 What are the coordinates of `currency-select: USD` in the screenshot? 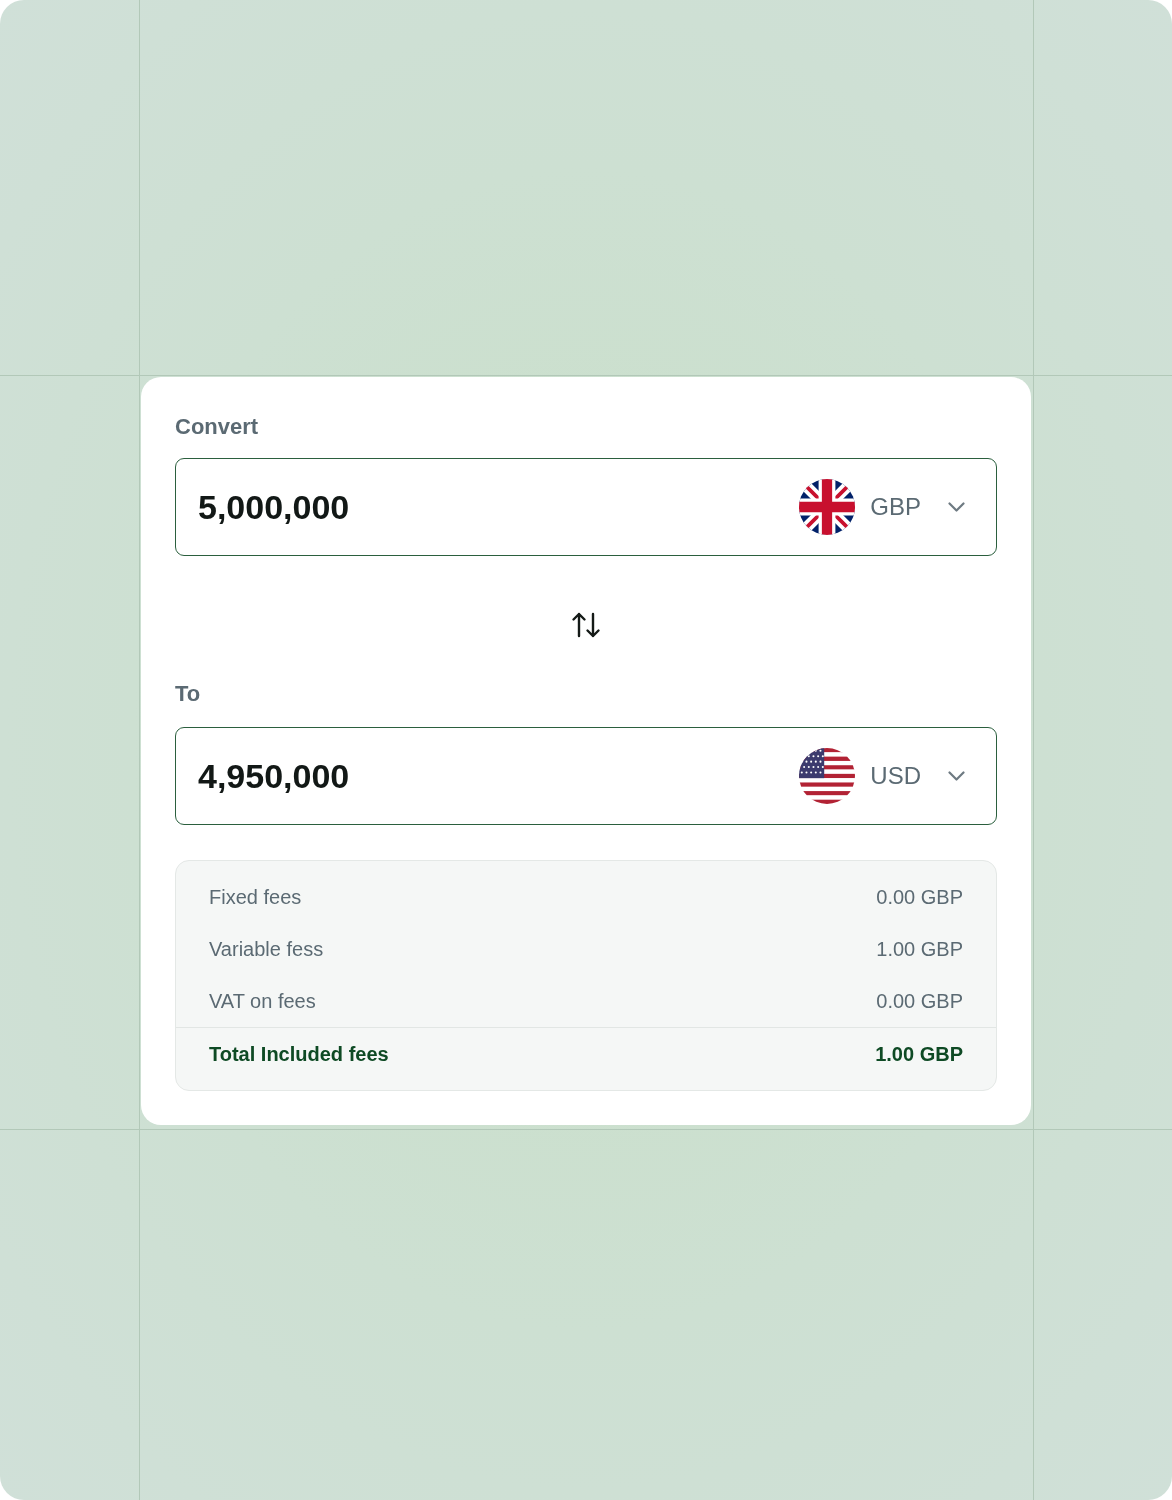 It's located at (882, 776).